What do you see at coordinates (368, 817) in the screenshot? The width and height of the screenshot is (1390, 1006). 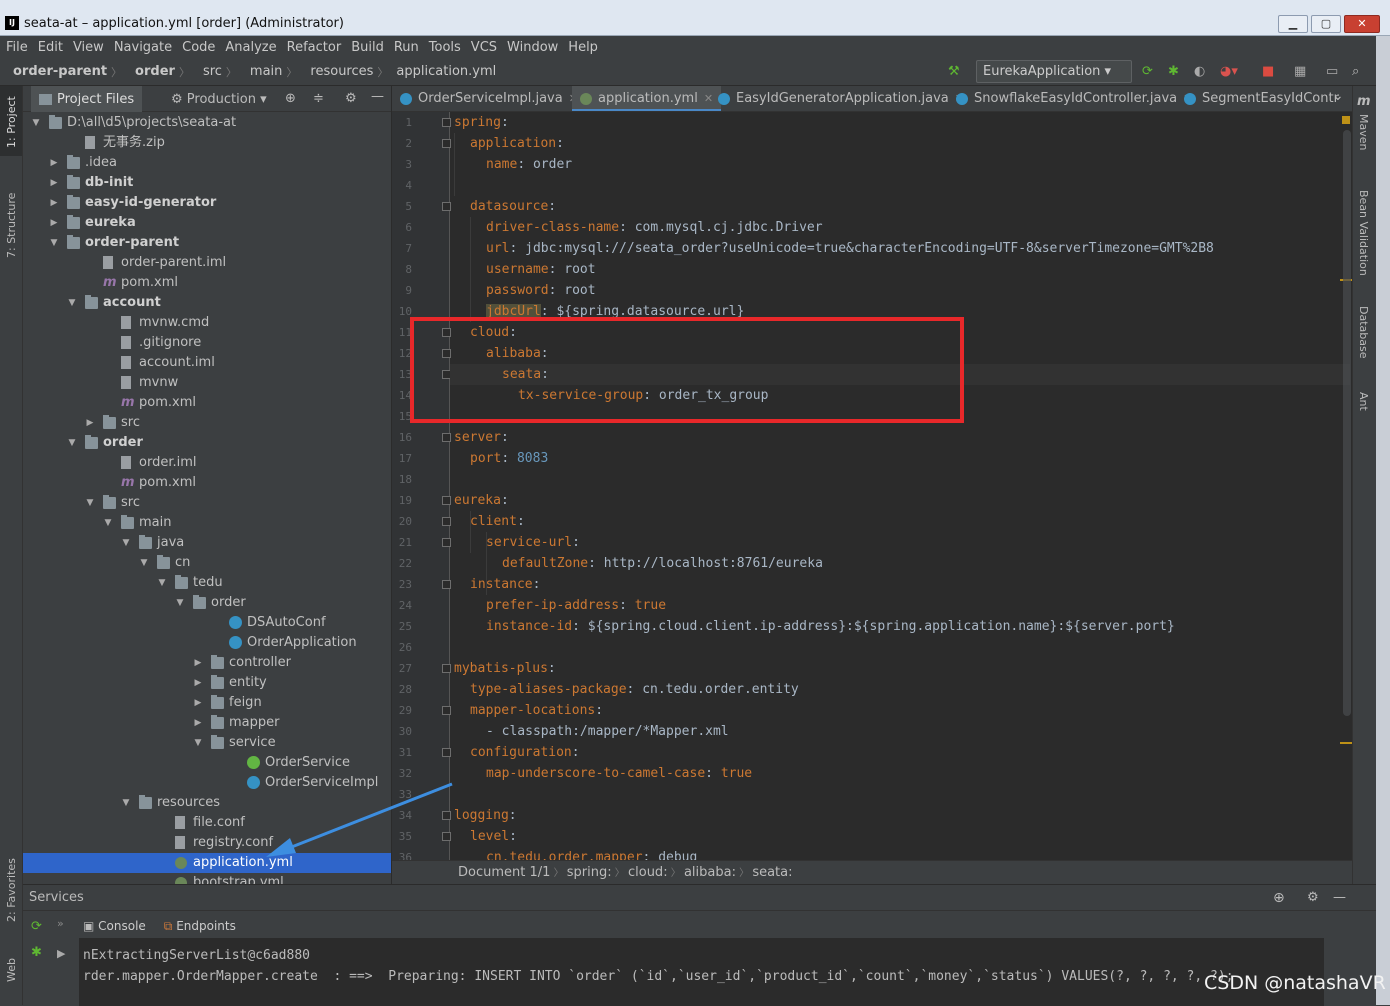 I see `arrow-line` at bounding box center [368, 817].